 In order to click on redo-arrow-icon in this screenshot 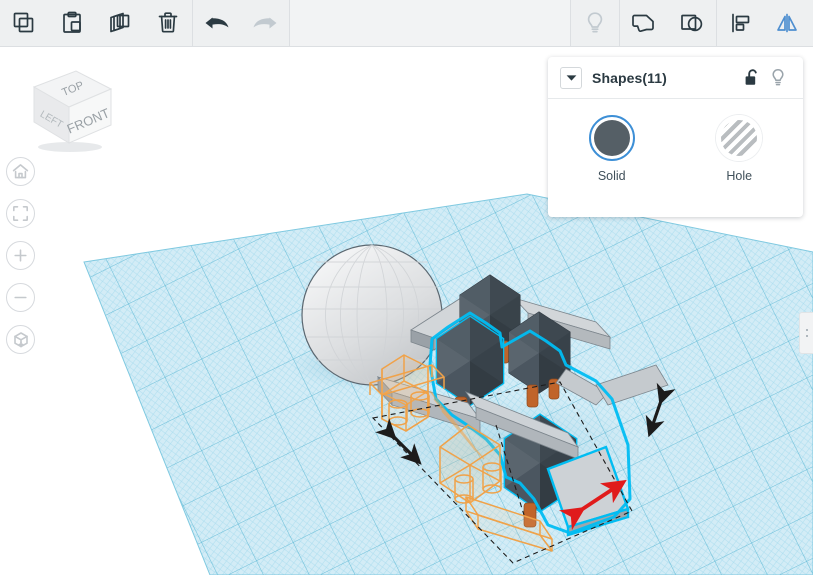, I will do `click(265, 23)`.